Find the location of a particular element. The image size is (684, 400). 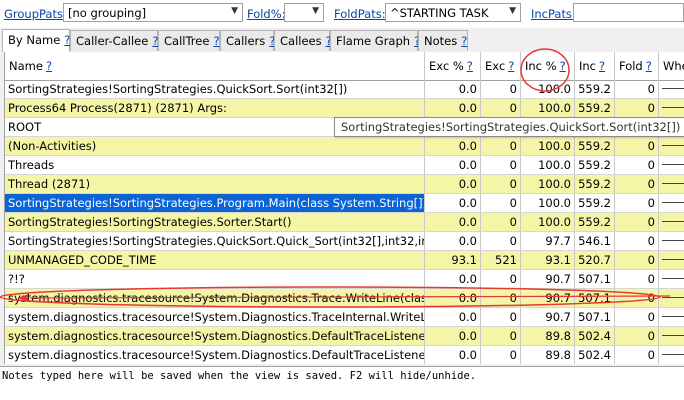

group-pats-combobox: [no grouping] ▼ is located at coordinates (153, 12).